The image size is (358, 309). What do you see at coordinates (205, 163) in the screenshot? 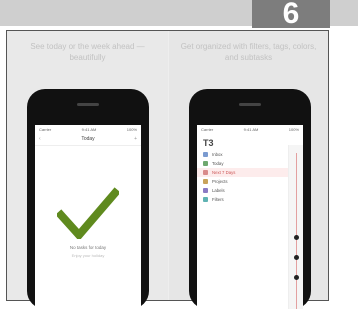
I see `calendar-icon` at bounding box center [205, 163].